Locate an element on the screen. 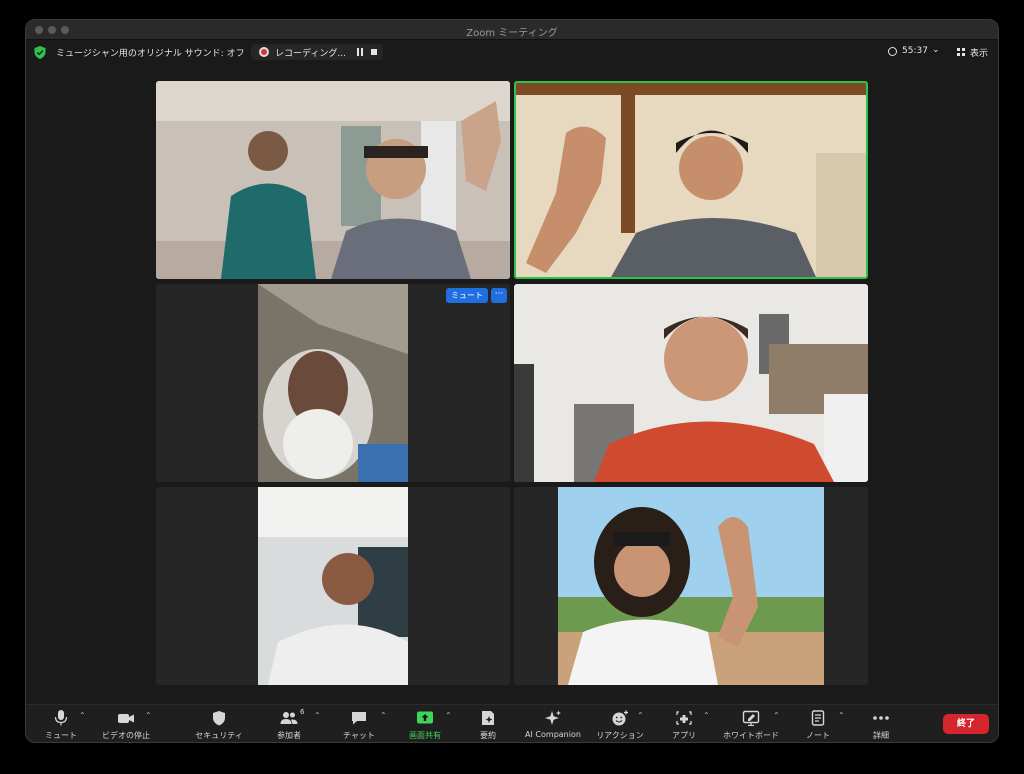 Image resolution: width=1024 pixels, height=774 pixels. ai-companion-label: AI Companion is located at coordinates (553, 734).